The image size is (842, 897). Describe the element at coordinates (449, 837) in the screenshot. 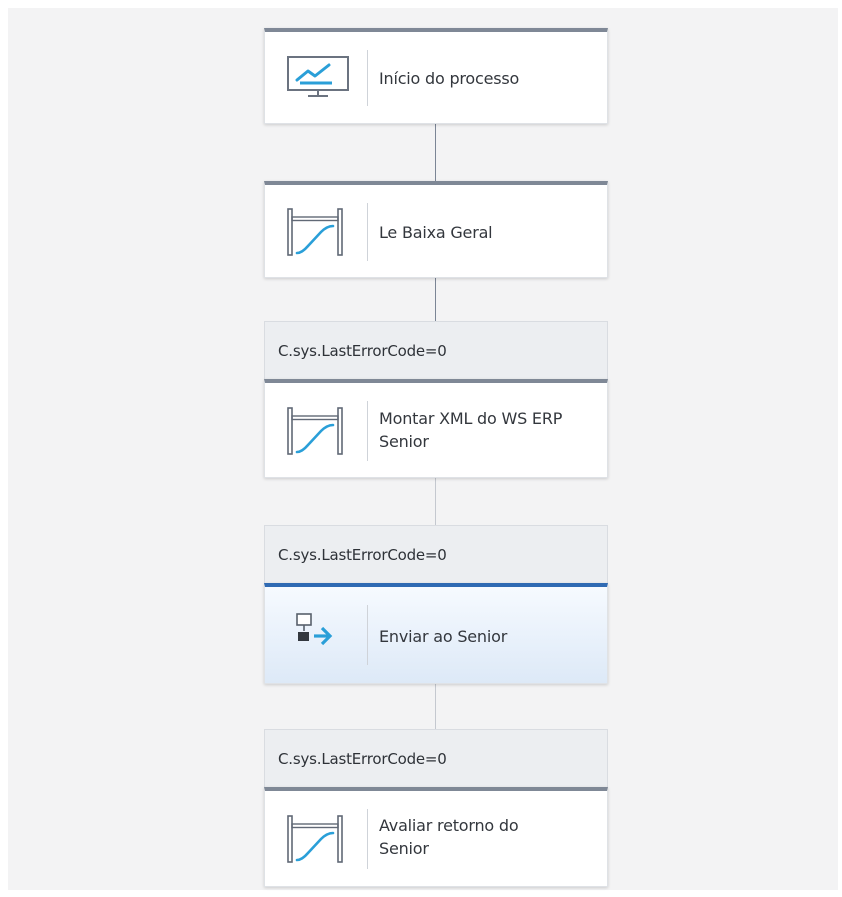

I see `node-label: Avaliar retorno do Senior` at that location.